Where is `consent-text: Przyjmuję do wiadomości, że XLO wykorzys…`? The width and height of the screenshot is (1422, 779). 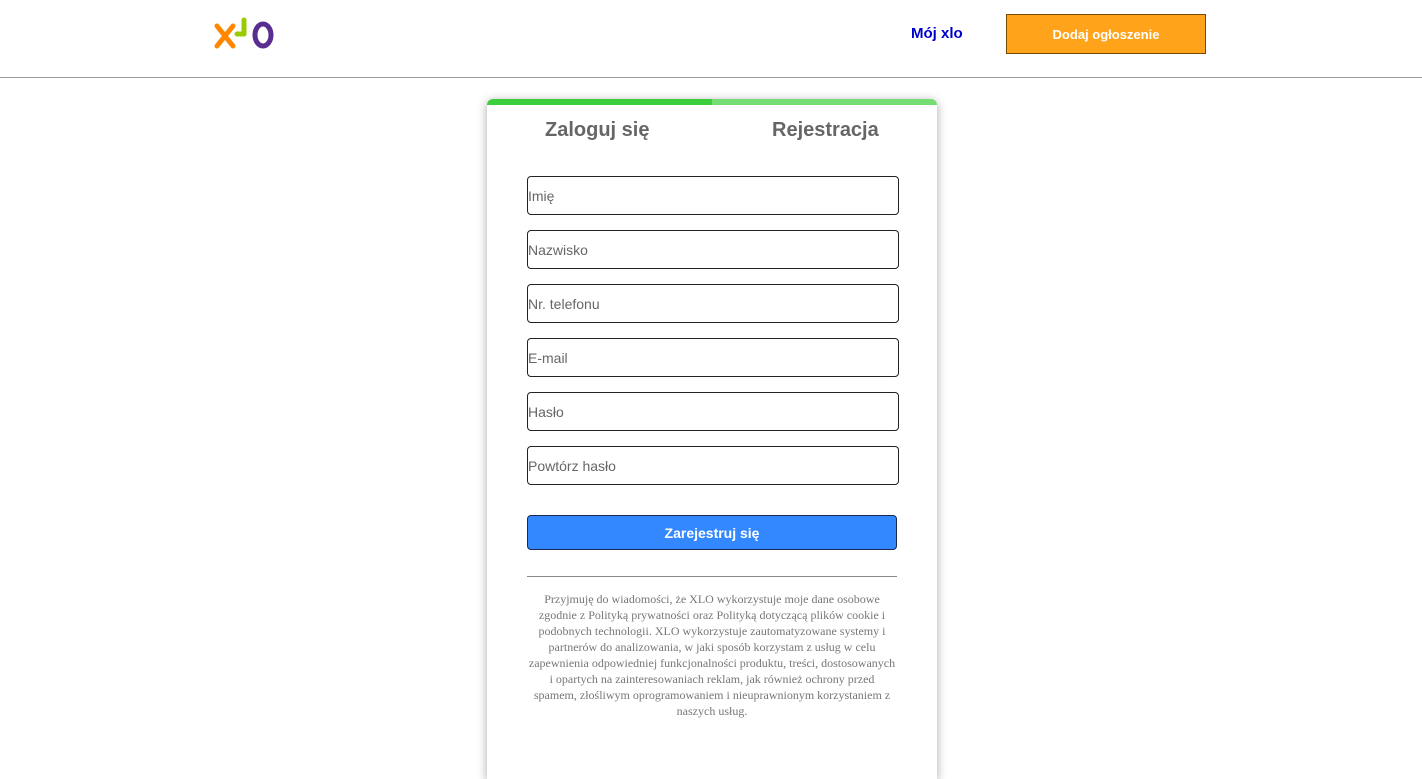
consent-text: Przyjmuję do wiadomości, że XLO wykorzys… is located at coordinates (712, 655).